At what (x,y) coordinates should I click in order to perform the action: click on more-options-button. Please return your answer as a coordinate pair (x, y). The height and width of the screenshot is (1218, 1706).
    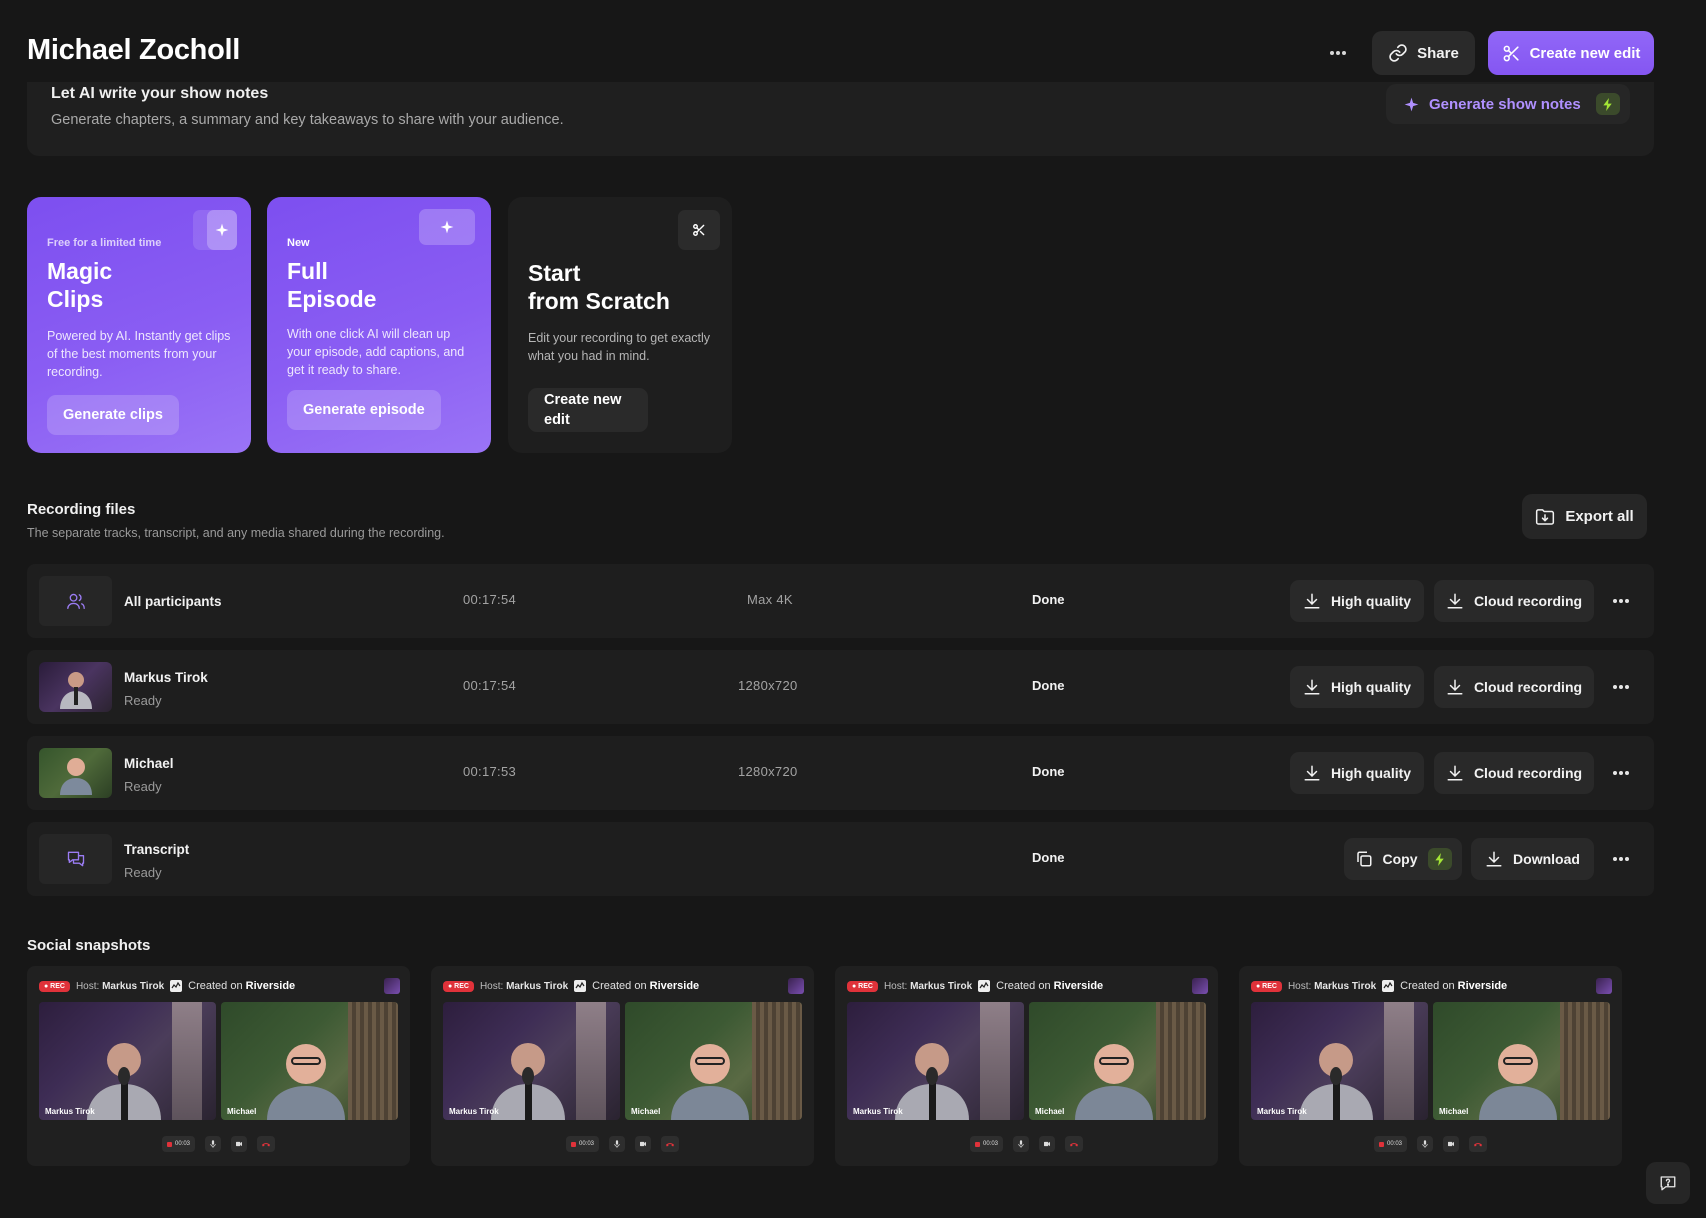
    Looking at the image, I should click on (1338, 53).